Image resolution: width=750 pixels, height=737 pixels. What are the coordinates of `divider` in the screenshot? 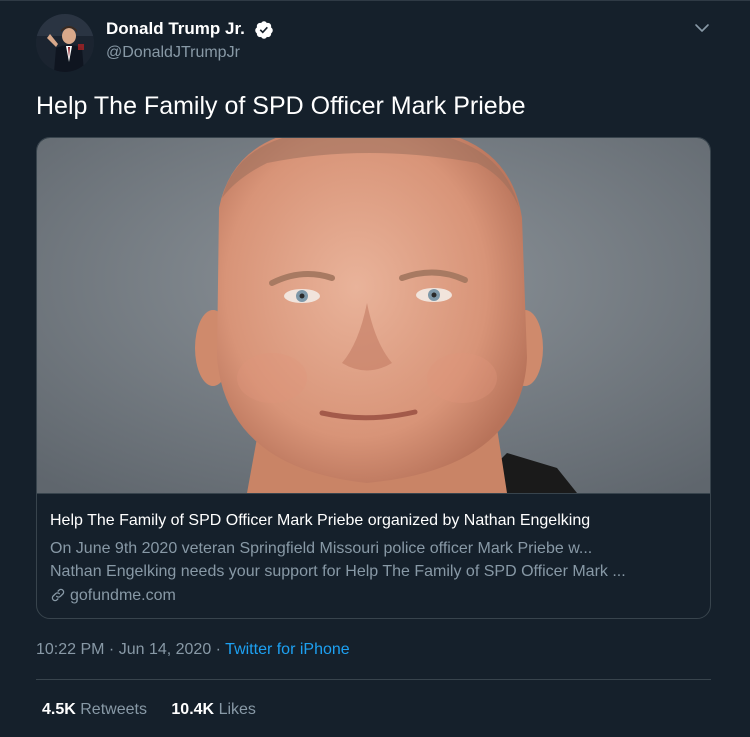 It's located at (373, 679).